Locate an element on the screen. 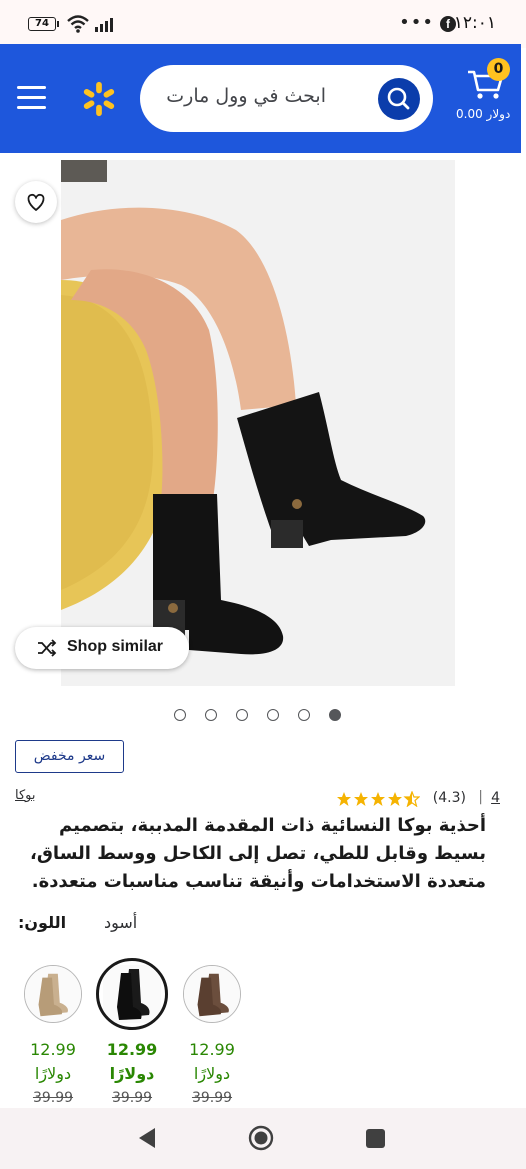 The height and width of the screenshot is (1169, 526). search-bar: ابحث في وول مارت is located at coordinates (286, 98).